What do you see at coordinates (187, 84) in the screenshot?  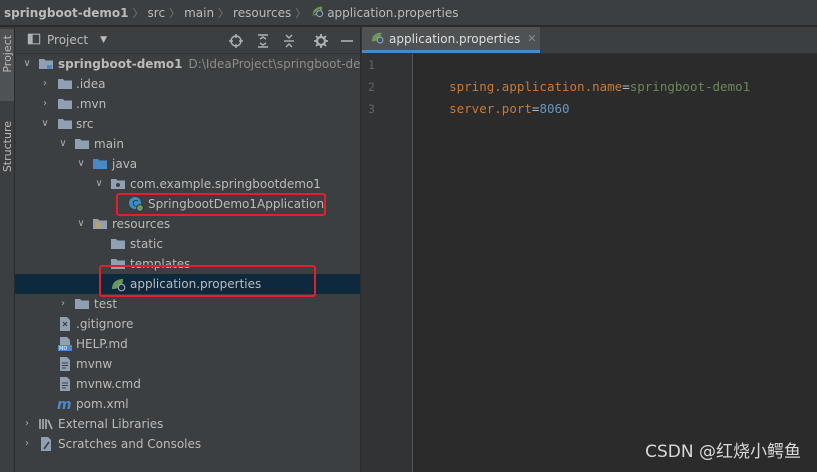 I see `tree-item-idea: › .idea` at bounding box center [187, 84].